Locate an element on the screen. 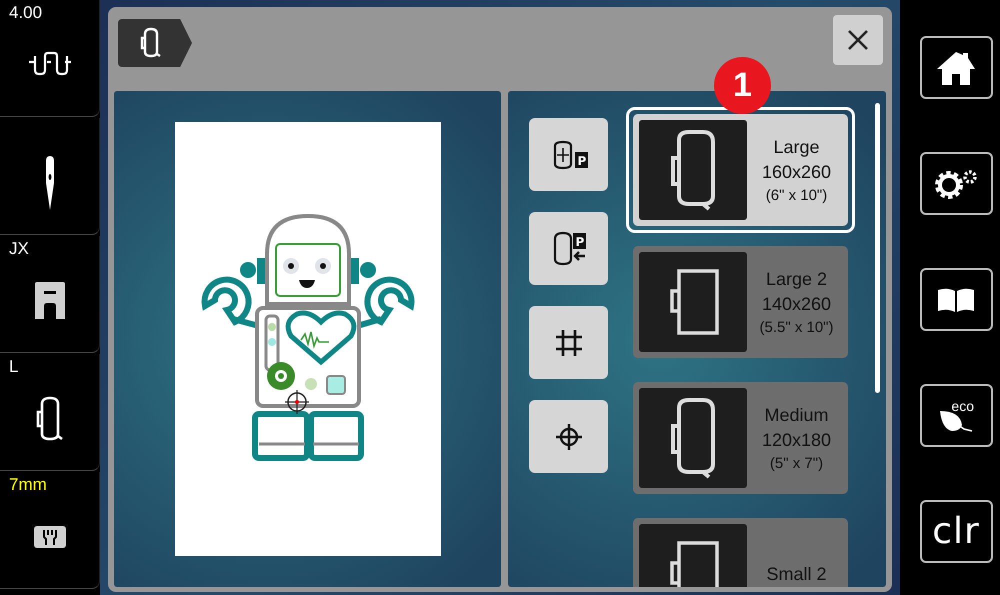 Image resolution: width=1000 pixels, height=595 pixels. stitch-plate-icon is located at coordinates (50, 537).